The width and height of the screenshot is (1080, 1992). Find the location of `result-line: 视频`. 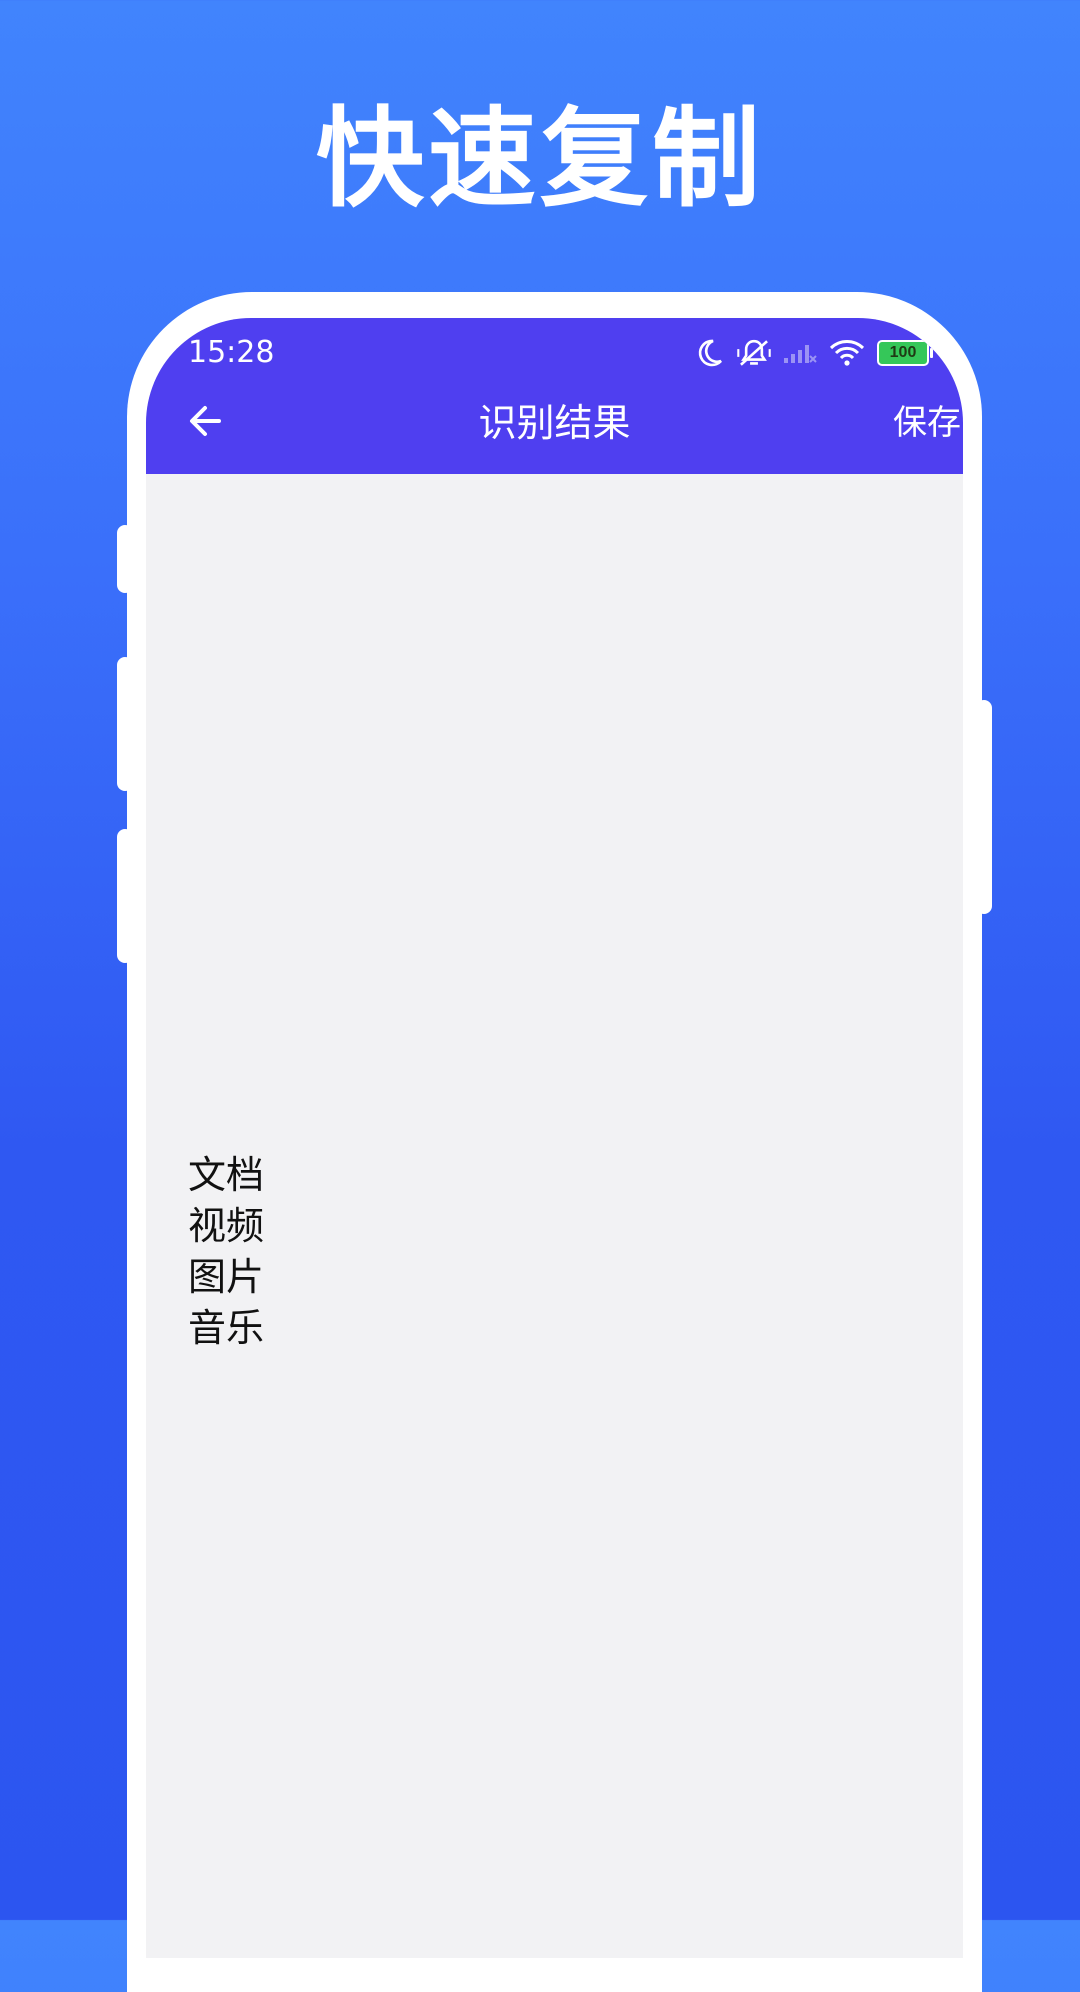

result-line: 视频 is located at coordinates (226, 1226).